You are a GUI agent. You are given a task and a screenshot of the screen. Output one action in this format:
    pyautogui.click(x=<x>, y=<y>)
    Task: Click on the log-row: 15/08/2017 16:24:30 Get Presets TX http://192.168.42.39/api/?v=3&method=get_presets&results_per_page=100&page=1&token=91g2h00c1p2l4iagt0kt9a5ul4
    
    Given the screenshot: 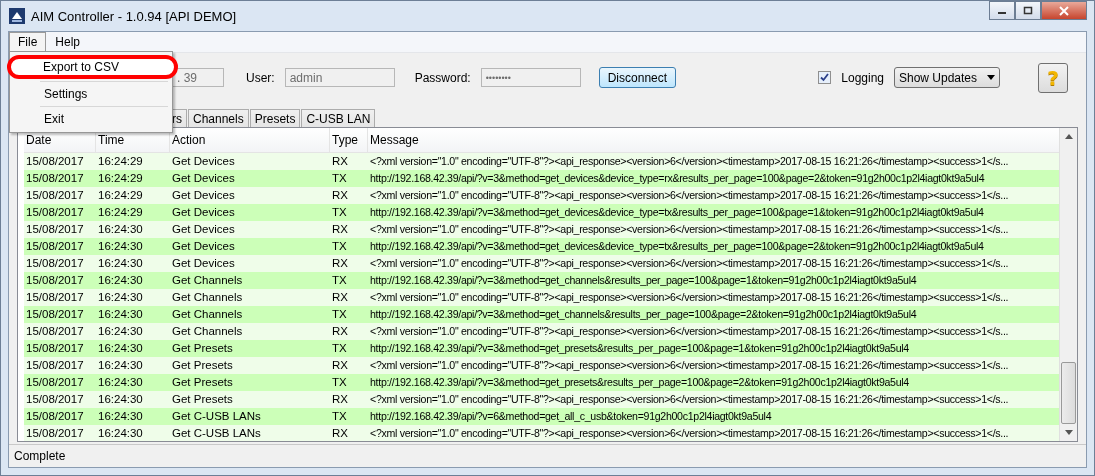 What is the action you would take?
    pyautogui.click(x=541, y=348)
    